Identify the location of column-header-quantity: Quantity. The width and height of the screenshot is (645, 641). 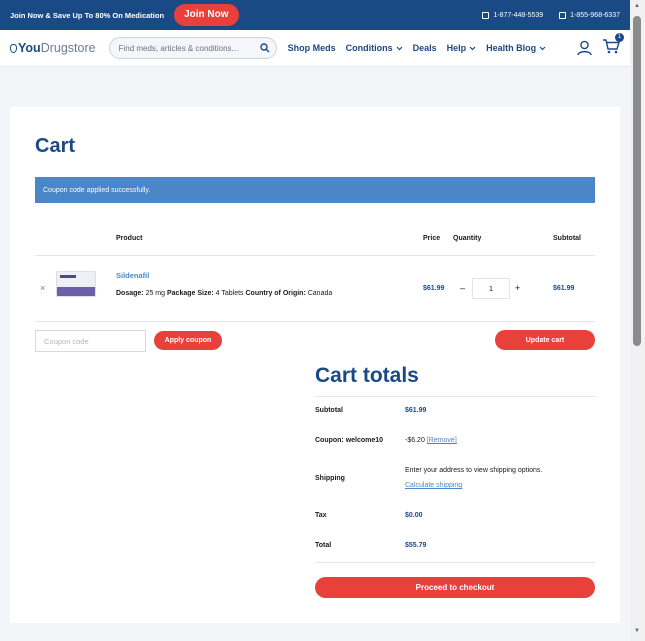
(467, 238).